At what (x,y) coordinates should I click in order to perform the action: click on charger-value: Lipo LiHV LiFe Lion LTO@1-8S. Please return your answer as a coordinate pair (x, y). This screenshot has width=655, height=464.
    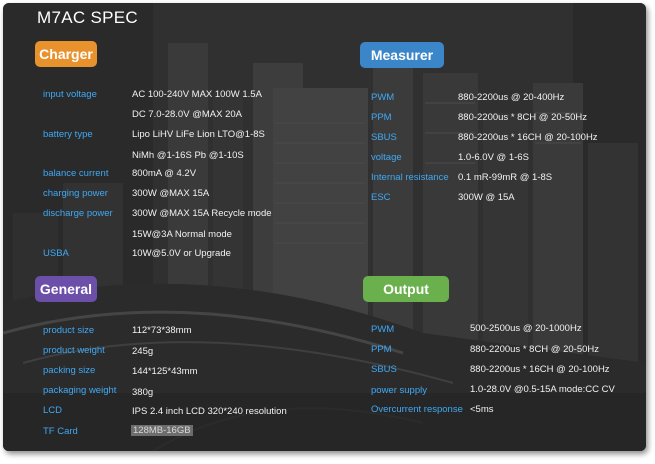
    Looking at the image, I should click on (198, 134).